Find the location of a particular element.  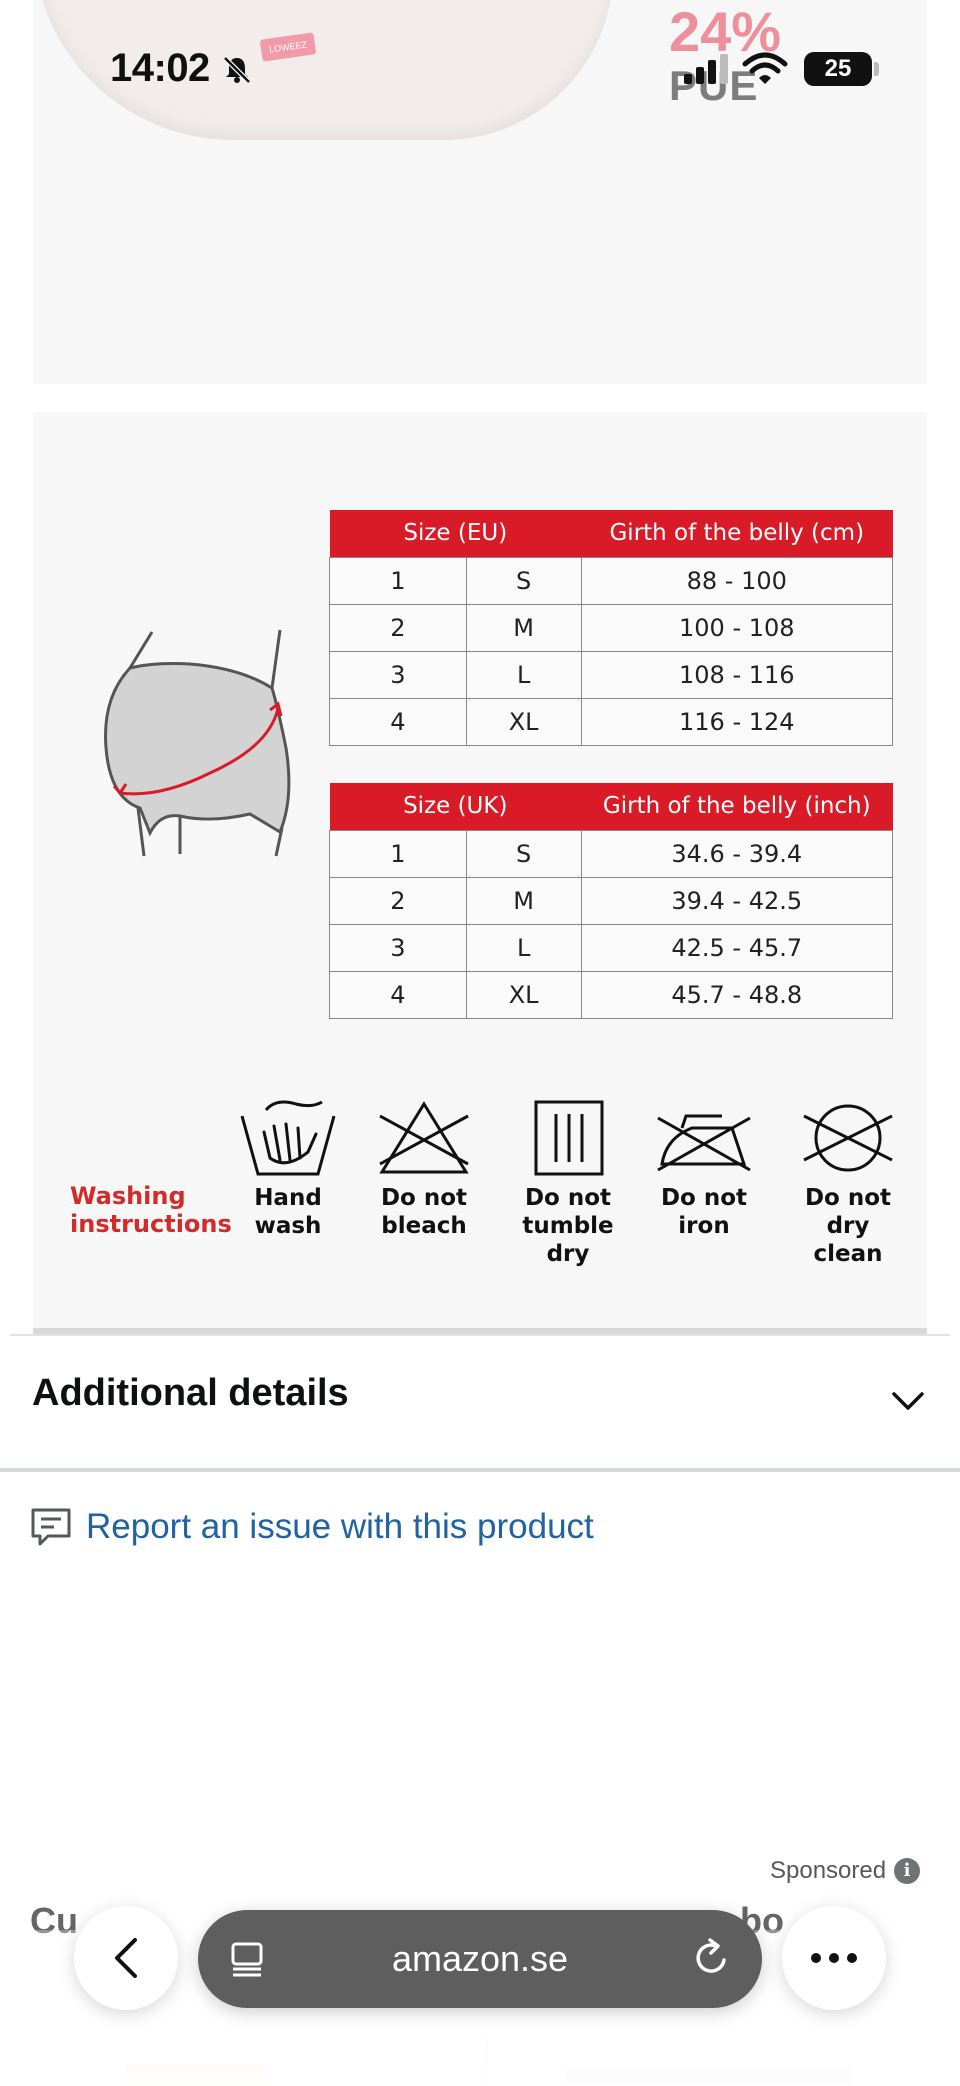

table-header: Girth of the belly (inch) is located at coordinates (737, 806).